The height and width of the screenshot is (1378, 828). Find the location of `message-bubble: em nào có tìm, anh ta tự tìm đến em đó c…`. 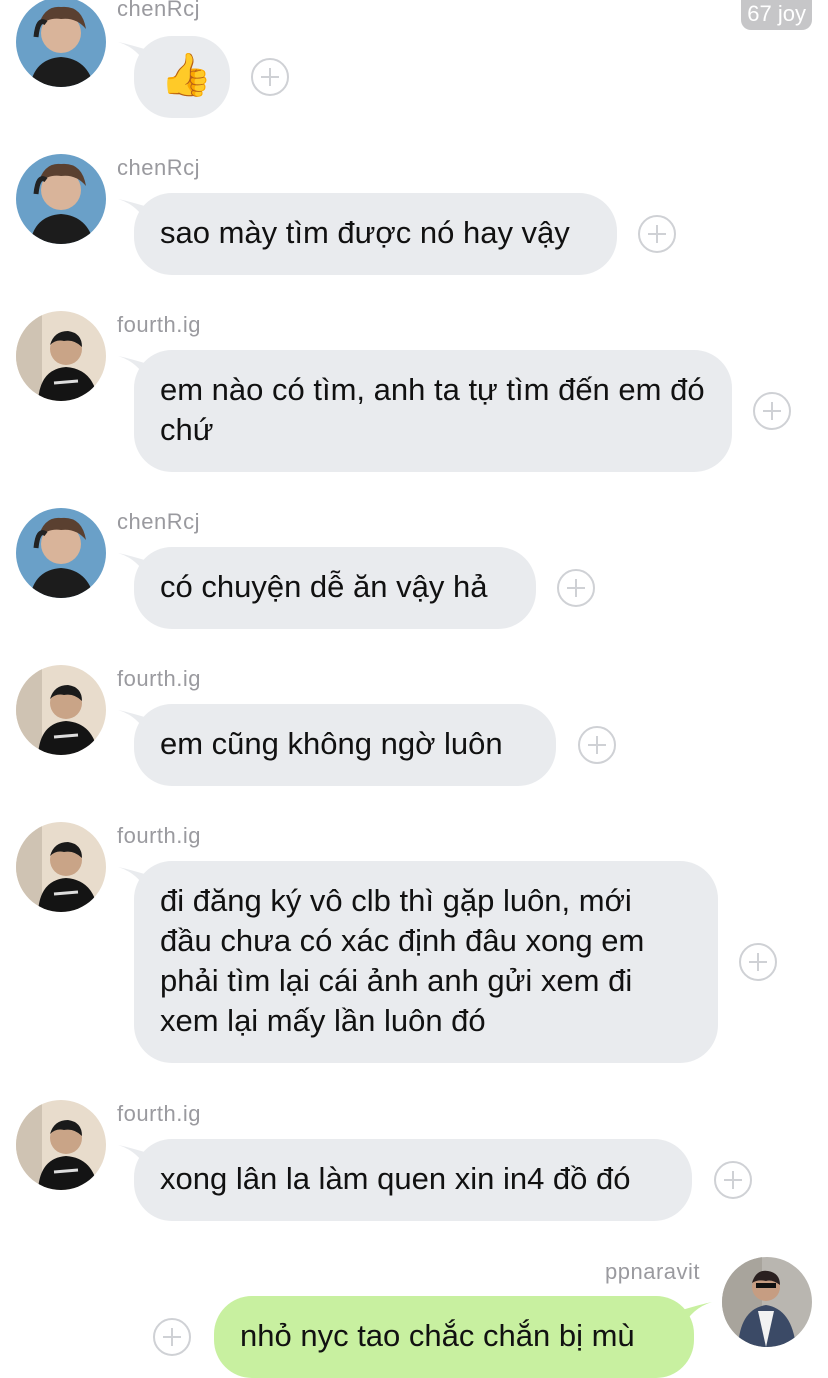

message-bubble: em nào có tìm, anh ta tự tìm đến em đó c… is located at coordinates (433, 411).